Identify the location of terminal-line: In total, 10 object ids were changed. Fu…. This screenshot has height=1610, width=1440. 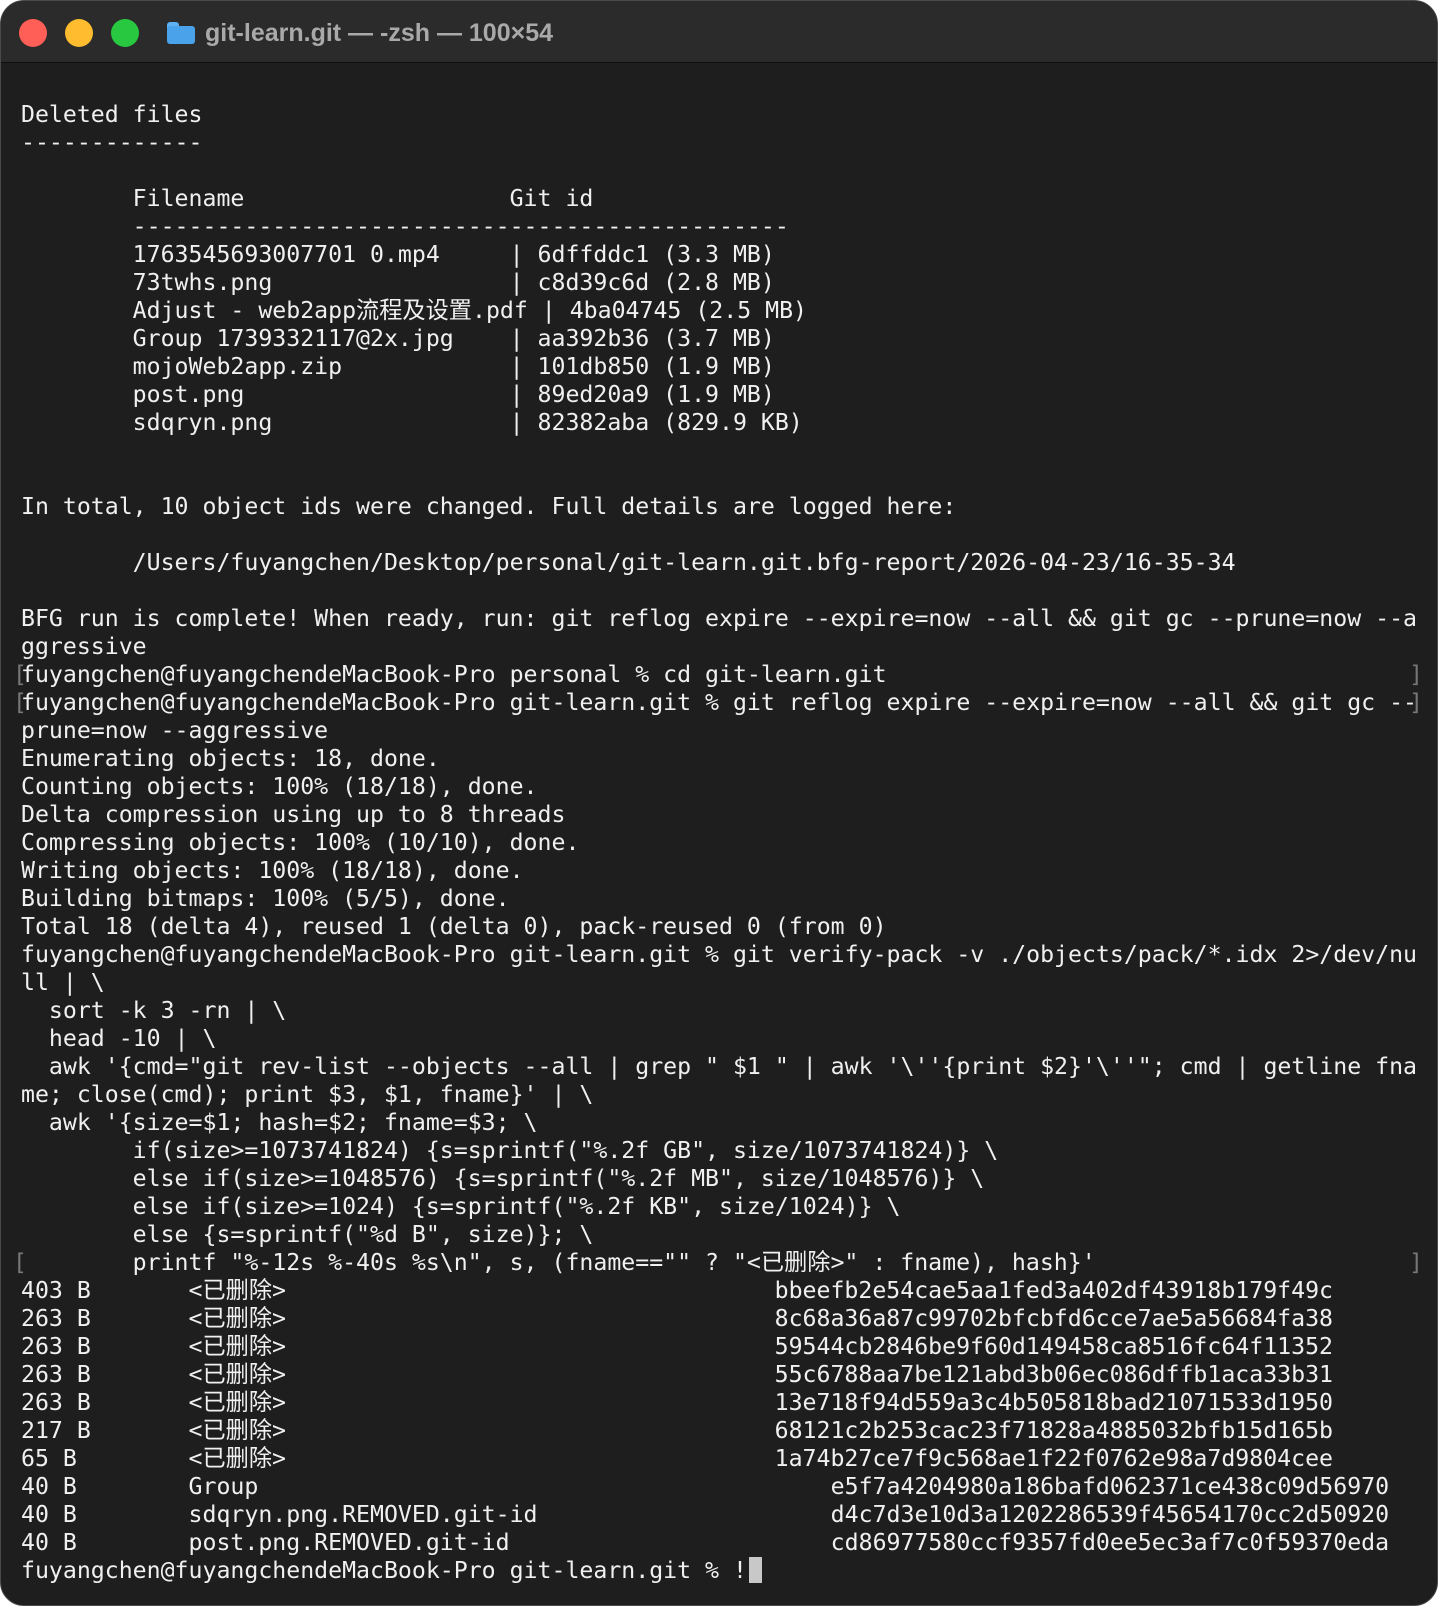
(722, 507).